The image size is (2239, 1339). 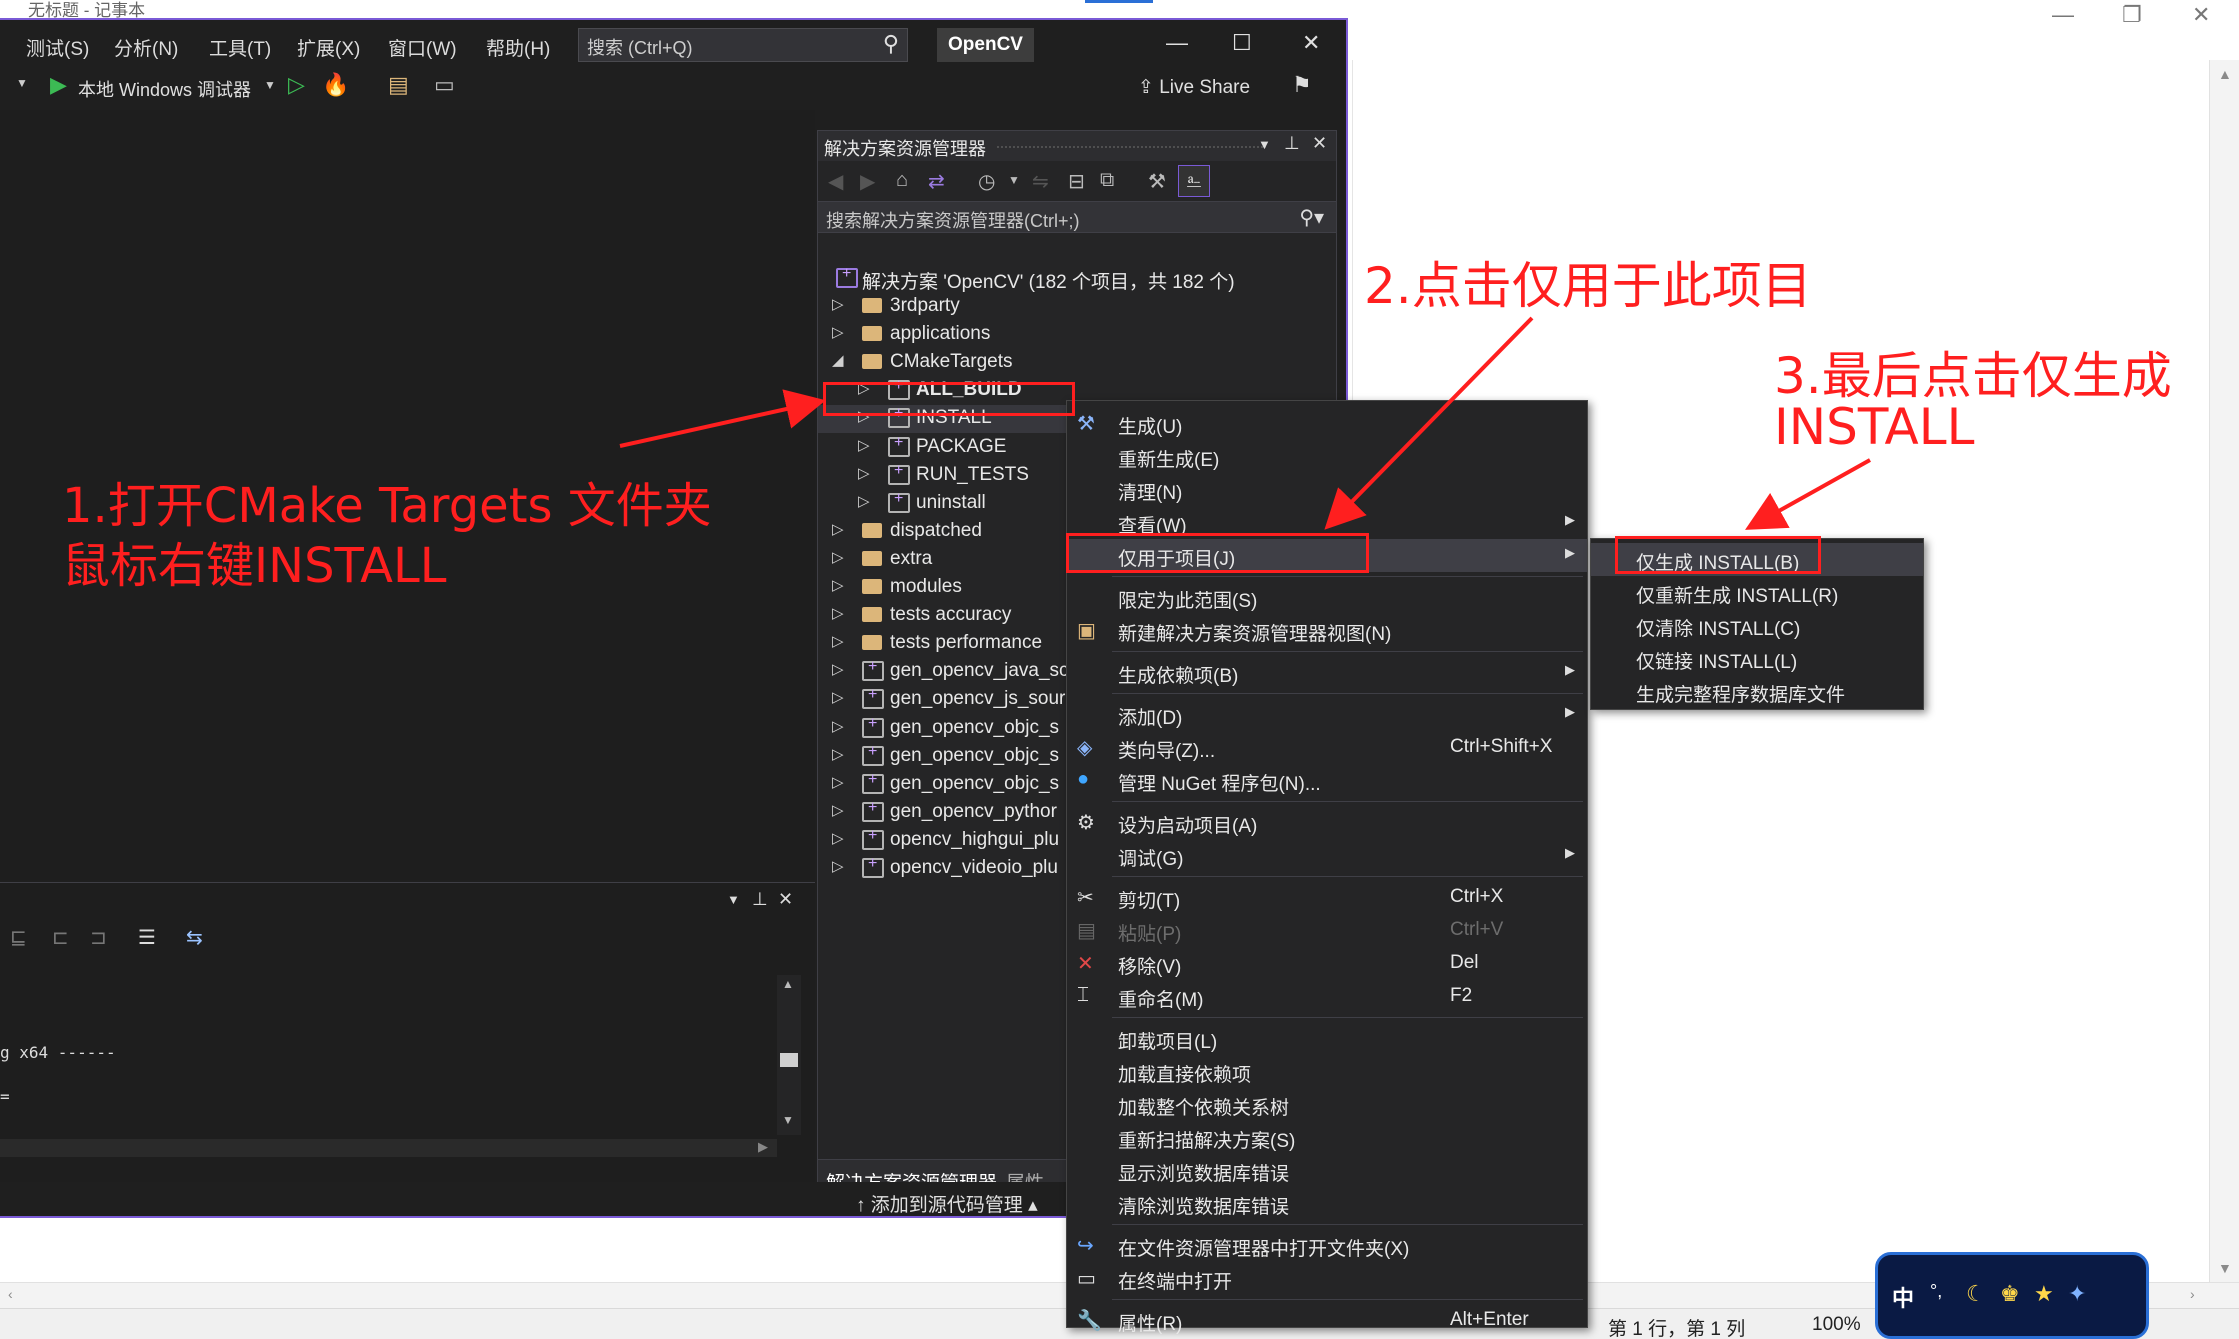 I want to click on annotation-arrows, so click(x=1245, y=423).